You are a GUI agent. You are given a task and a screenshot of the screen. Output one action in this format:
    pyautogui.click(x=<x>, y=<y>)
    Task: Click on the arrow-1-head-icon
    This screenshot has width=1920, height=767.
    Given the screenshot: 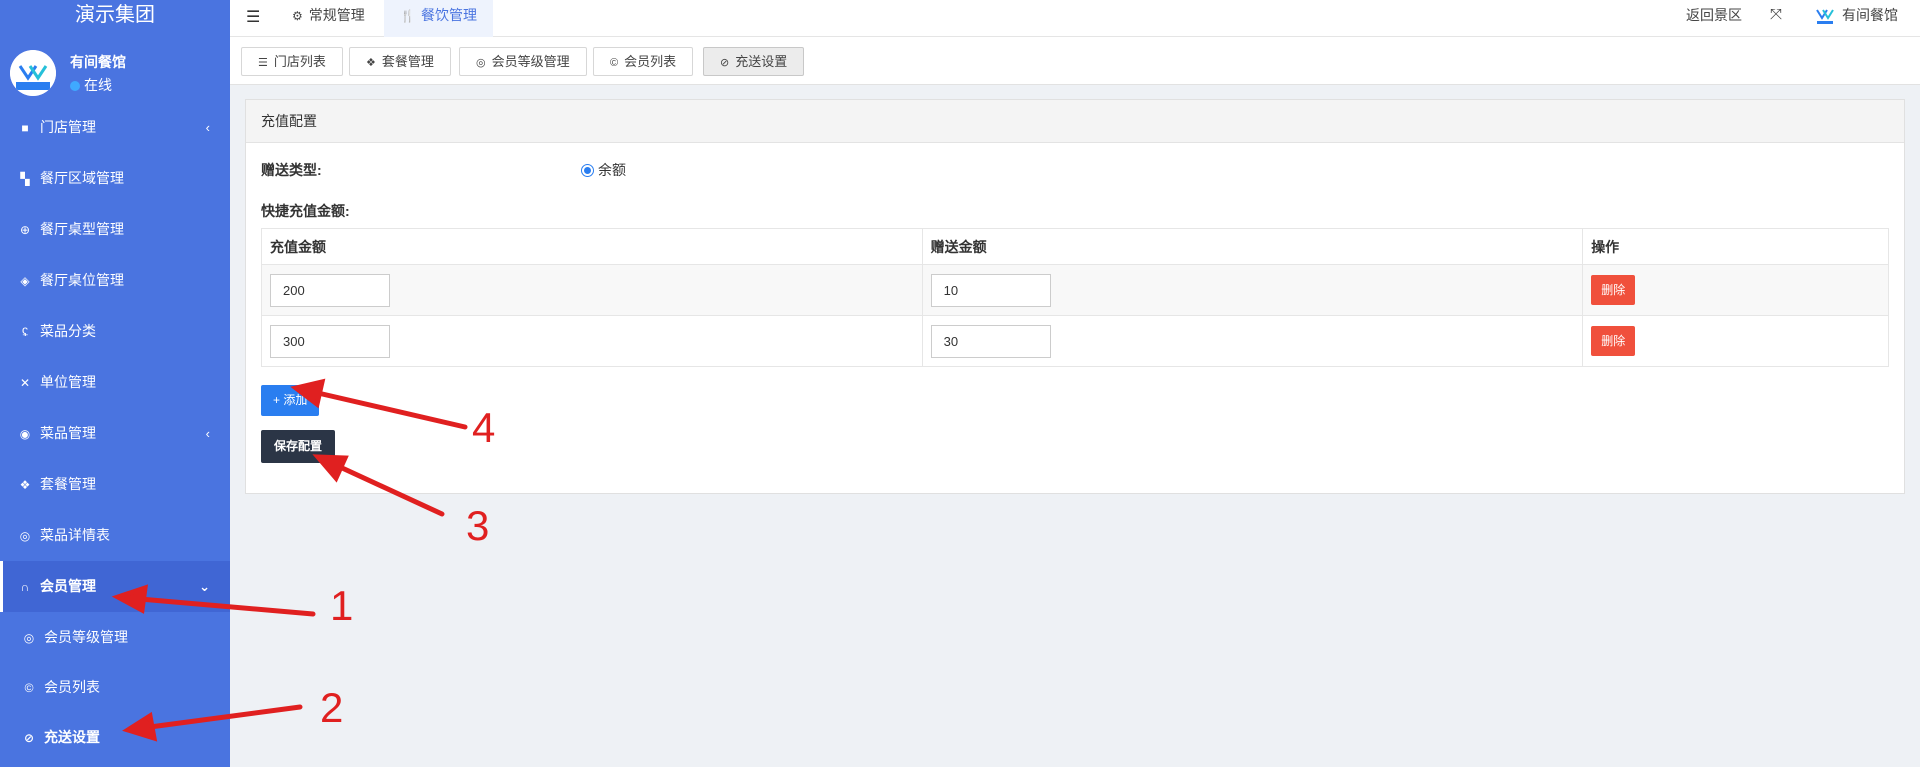 What is the action you would take?
    pyautogui.click(x=130, y=599)
    